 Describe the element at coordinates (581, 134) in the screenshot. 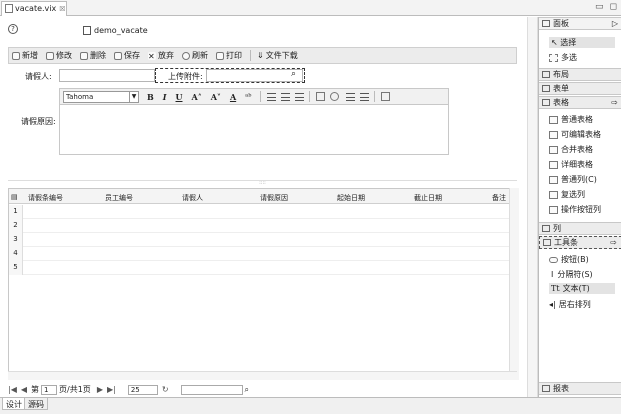

I see `palette-item-label: 可编辑表格` at that location.